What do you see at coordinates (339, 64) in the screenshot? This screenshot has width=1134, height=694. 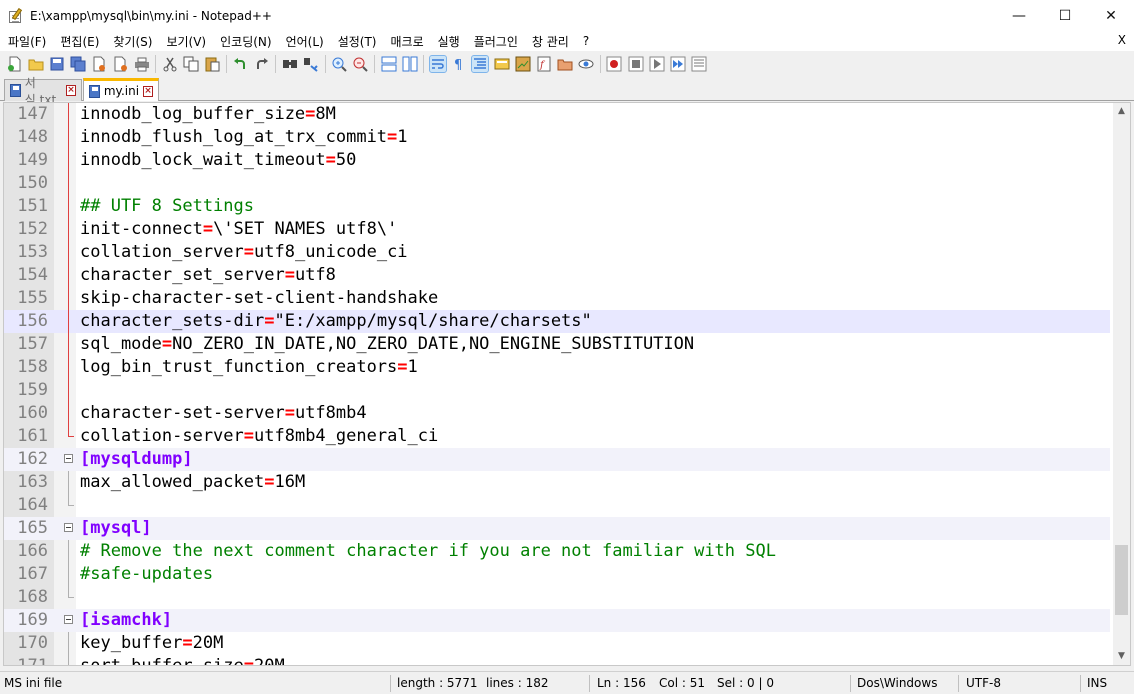 I see `zoom-in-icon` at bounding box center [339, 64].